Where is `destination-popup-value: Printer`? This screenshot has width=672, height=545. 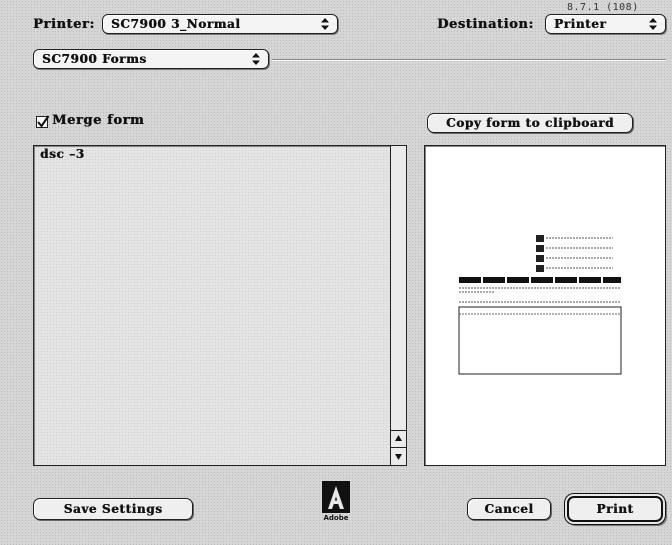
destination-popup-value: Printer is located at coordinates (580, 24).